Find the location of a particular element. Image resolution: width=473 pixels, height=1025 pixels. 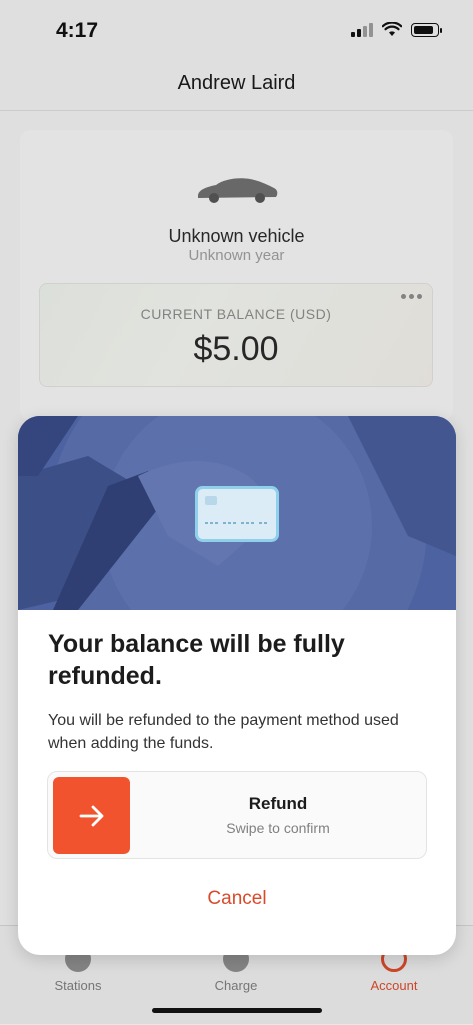

swipe-handle is located at coordinates (91, 815).